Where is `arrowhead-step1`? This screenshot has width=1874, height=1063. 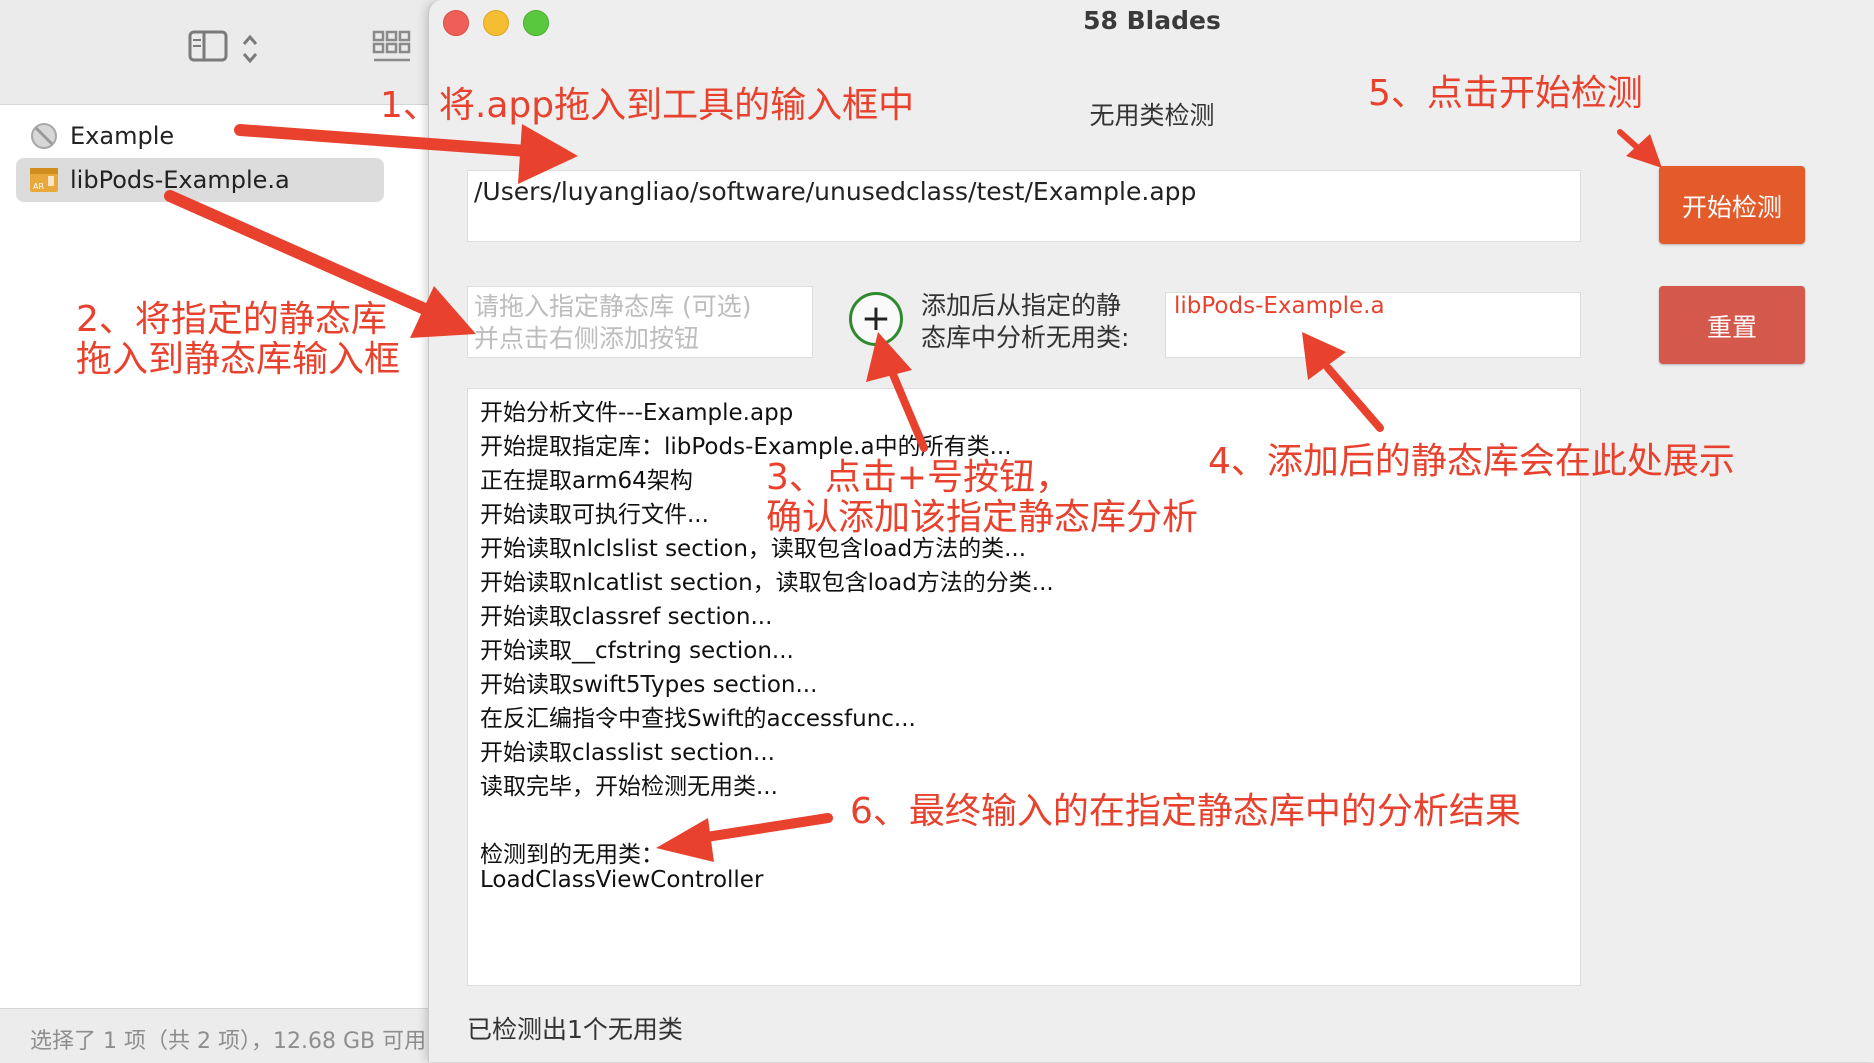
arrowhead-step1 is located at coordinates (548, 154).